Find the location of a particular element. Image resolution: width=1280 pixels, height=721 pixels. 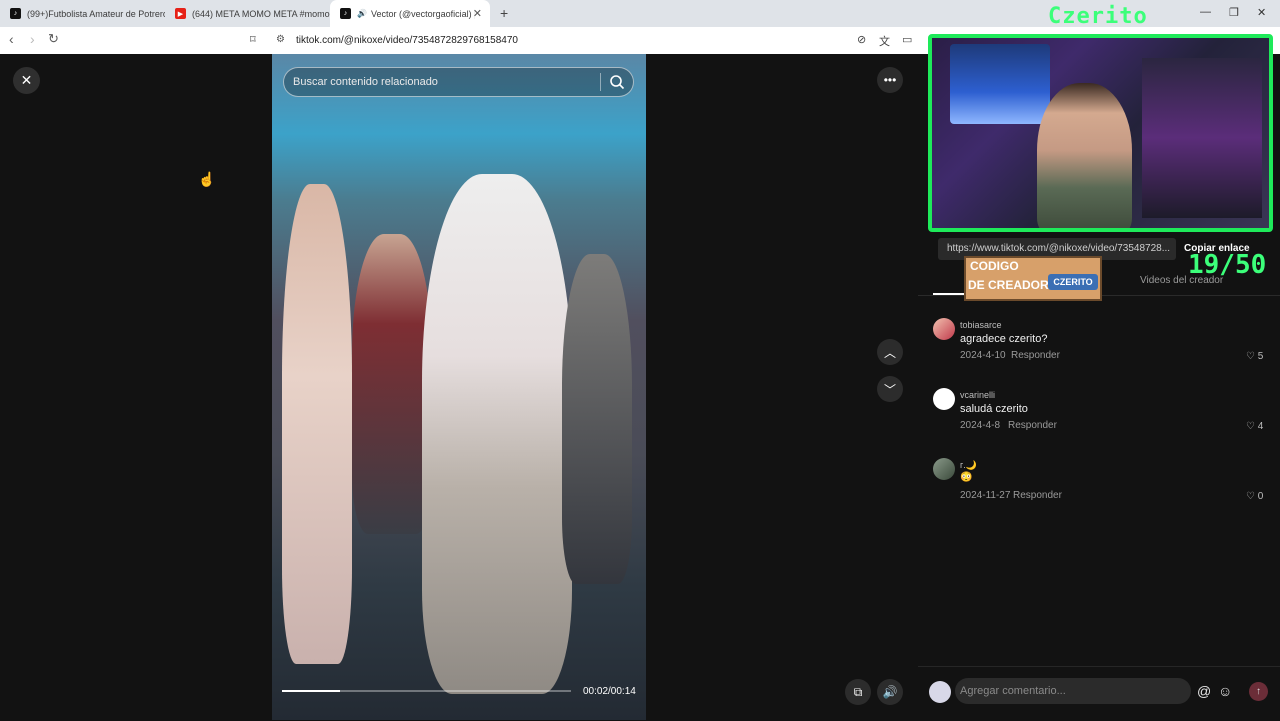

browser-tab-3: ♪ 🔊 Vector (@vectorgaoficial) | Tik ✕ is located at coordinates (410, 13).